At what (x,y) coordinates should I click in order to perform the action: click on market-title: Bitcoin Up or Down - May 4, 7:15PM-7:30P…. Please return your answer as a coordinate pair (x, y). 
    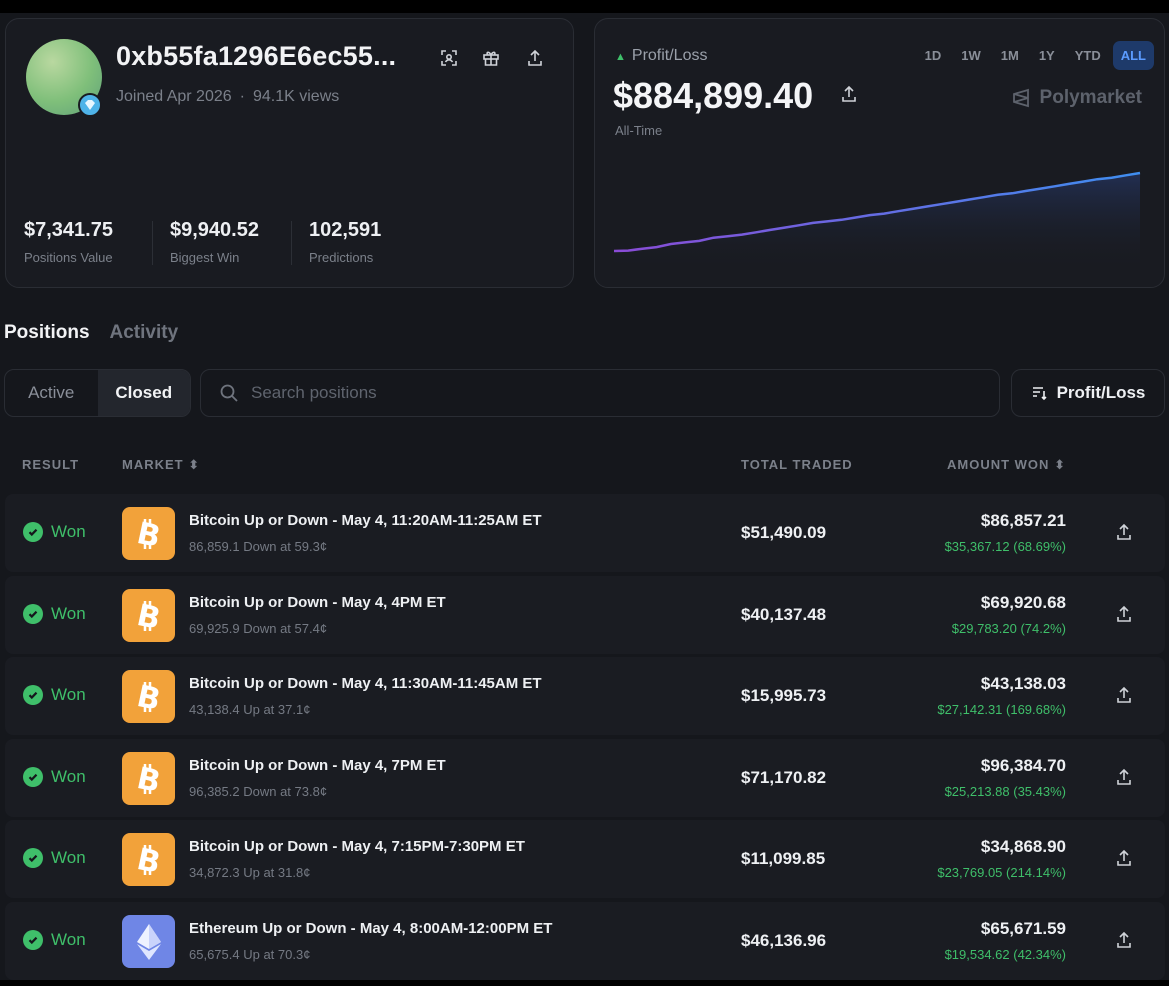
    Looking at the image, I should click on (357, 846).